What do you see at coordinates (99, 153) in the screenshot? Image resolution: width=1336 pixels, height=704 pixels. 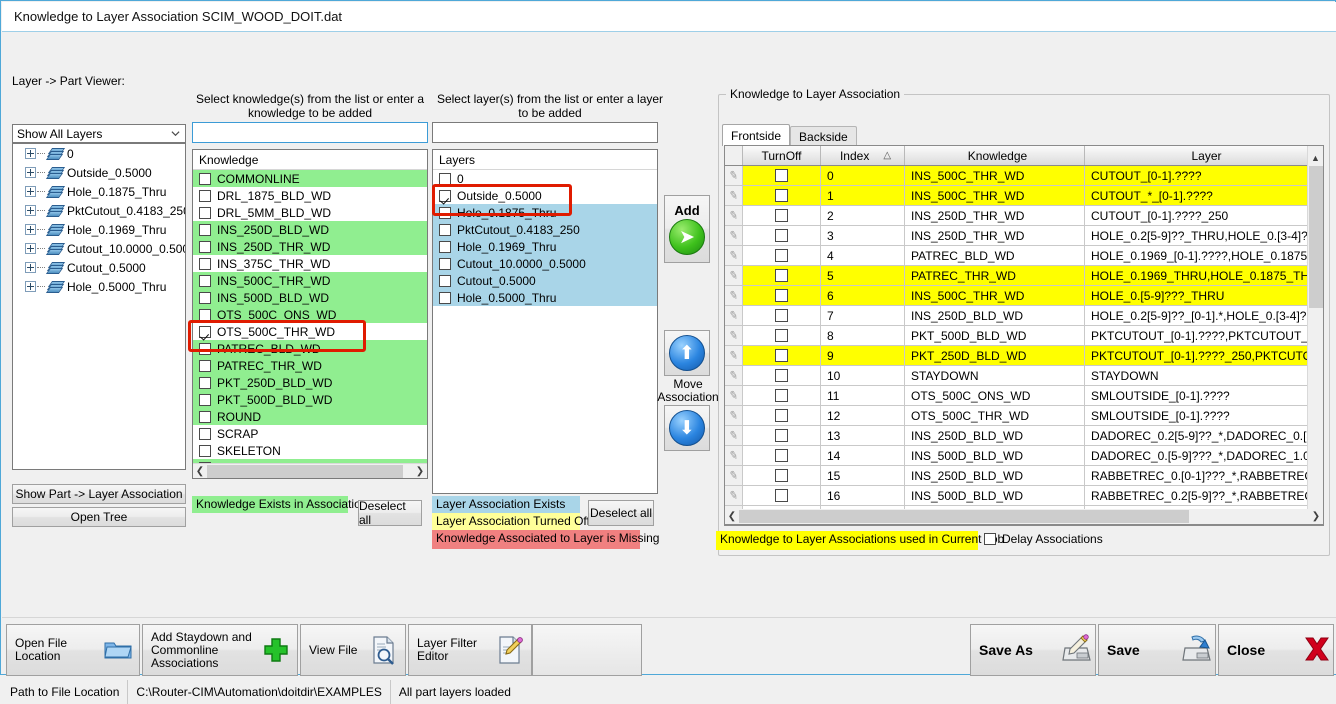 I see `tree-node: 0` at bounding box center [99, 153].